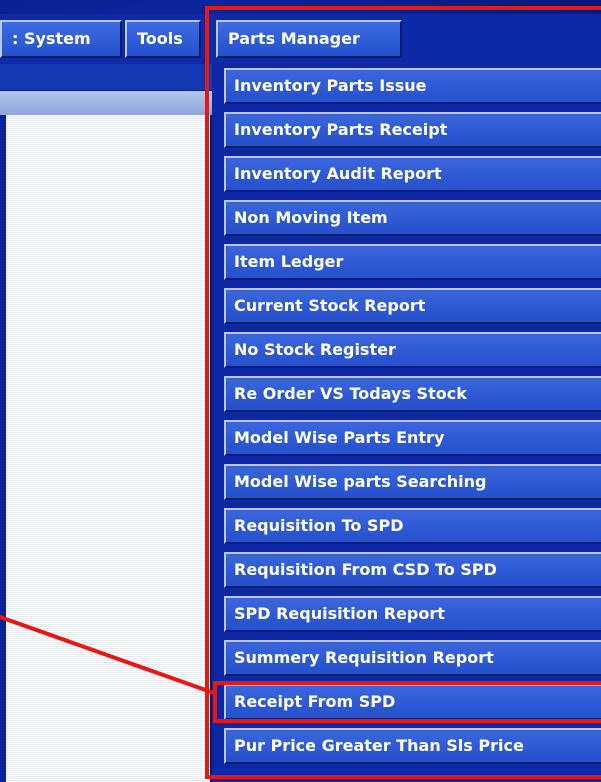 This screenshot has height=782, width=601. What do you see at coordinates (412, 658) in the screenshot?
I see `menu-item-summery-requisition-report: Summery Requisition Report` at bounding box center [412, 658].